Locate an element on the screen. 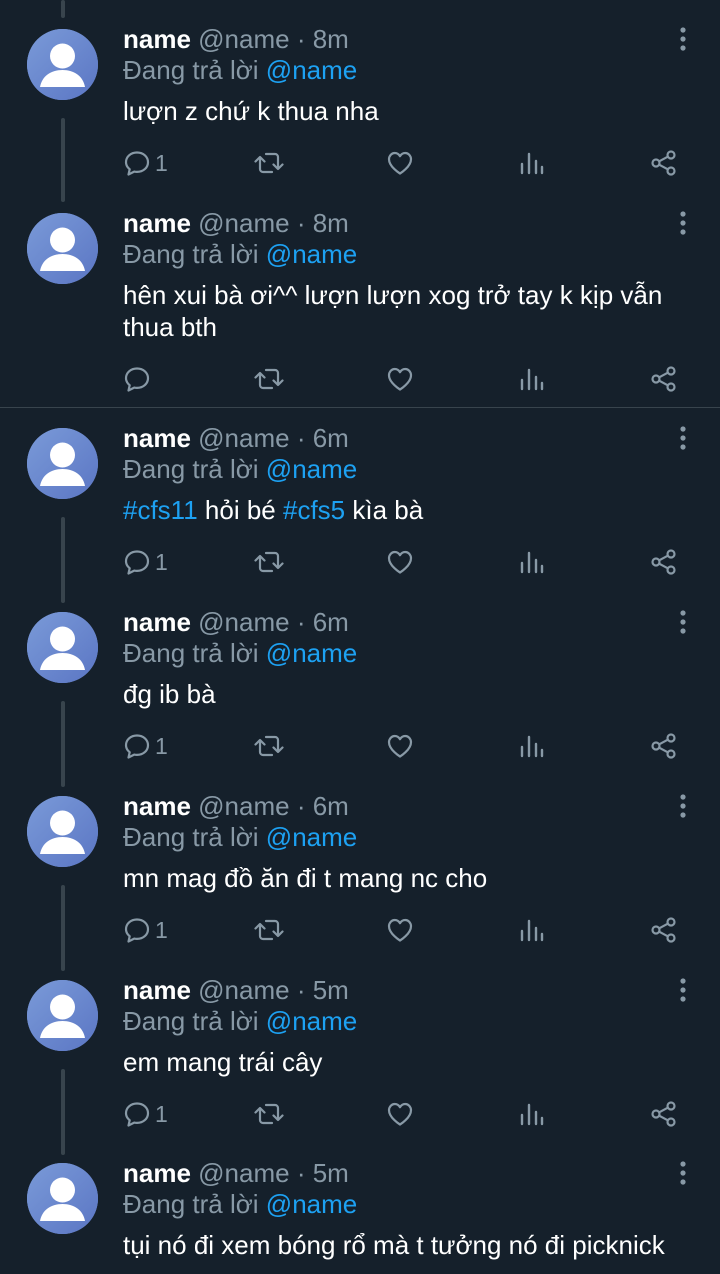 This screenshot has width=720, height=1274. share-icon is located at coordinates (664, 930).